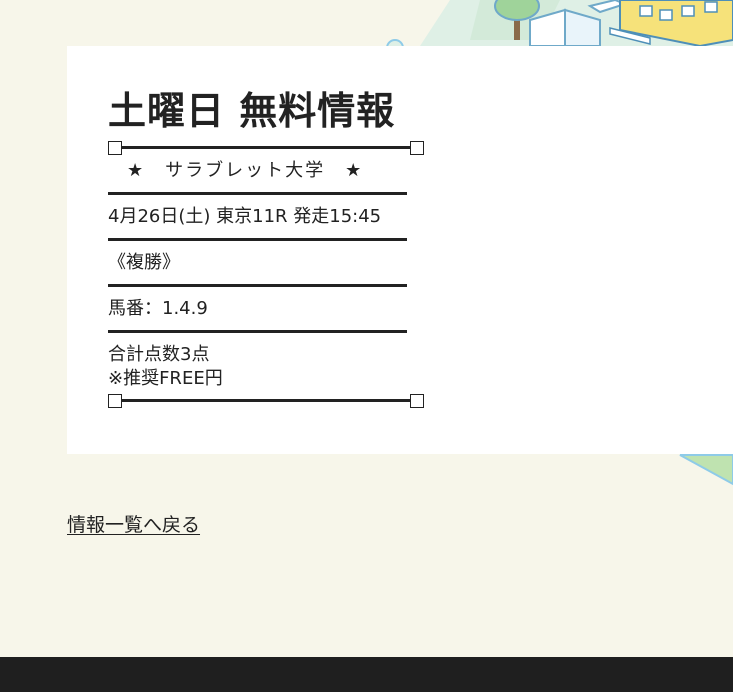 This screenshot has width=733, height=692. What do you see at coordinates (267, 150) in the screenshot?
I see `top-border` at bounding box center [267, 150].